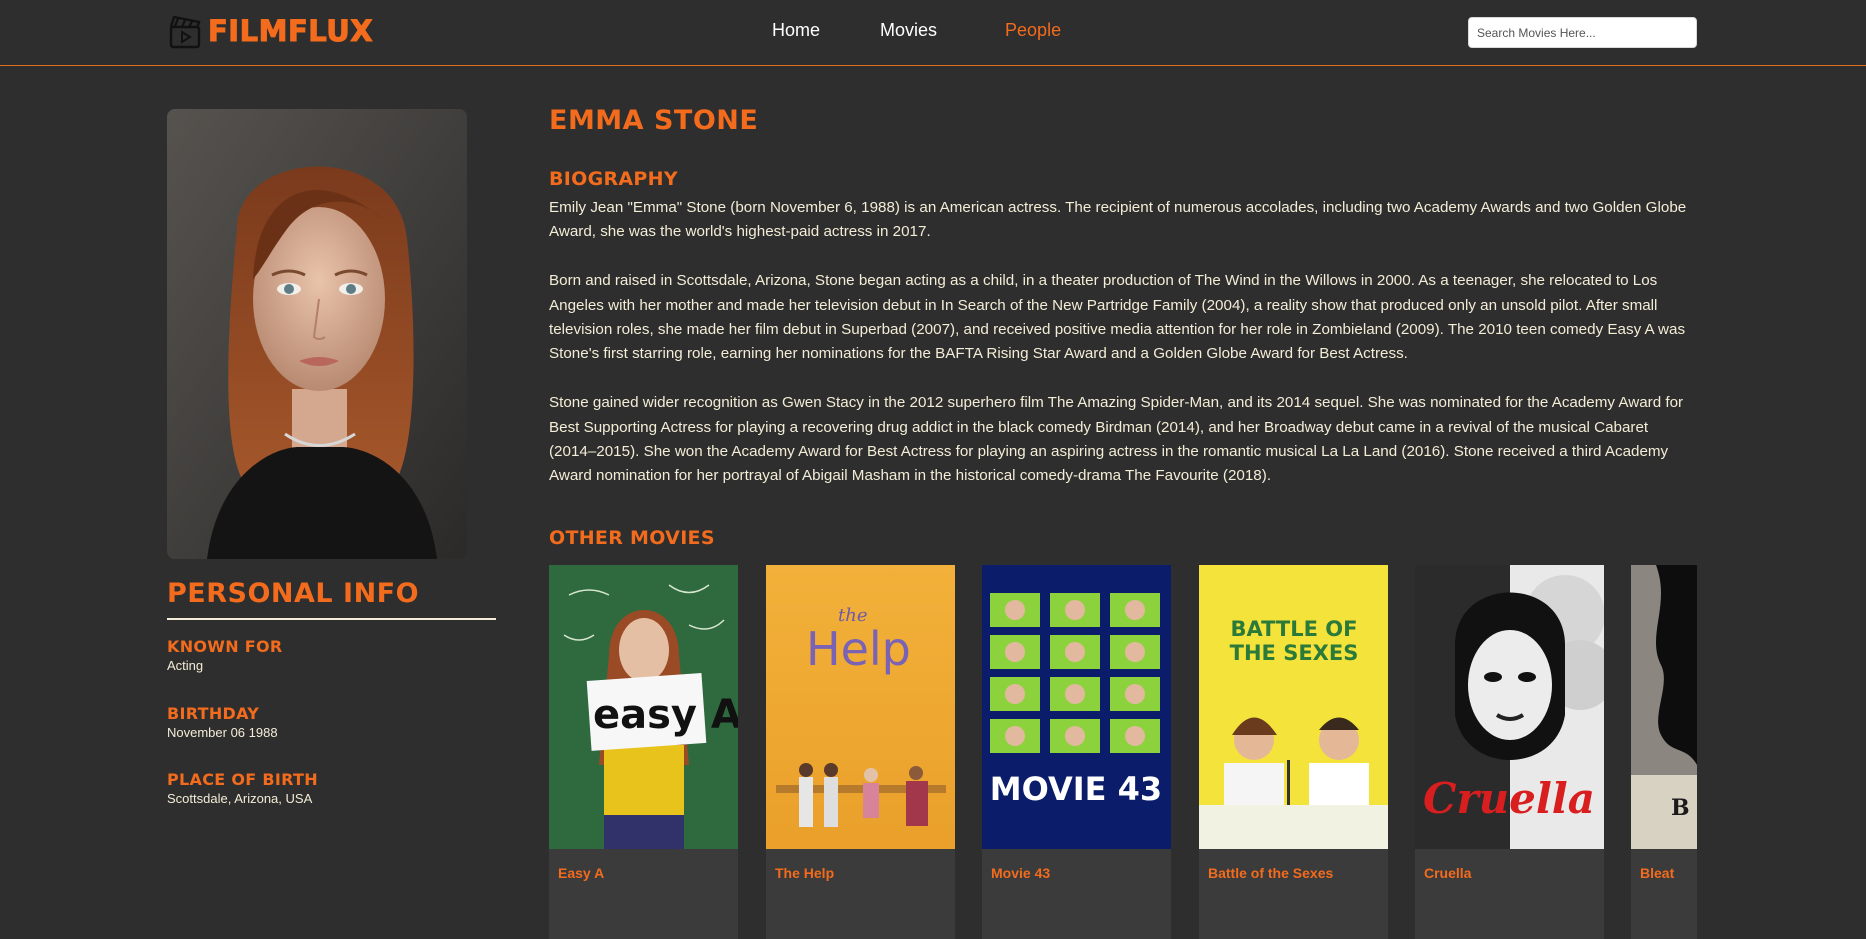 The height and width of the screenshot is (939, 1866). I want to click on movie-title: Cruella, so click(1447, 873).